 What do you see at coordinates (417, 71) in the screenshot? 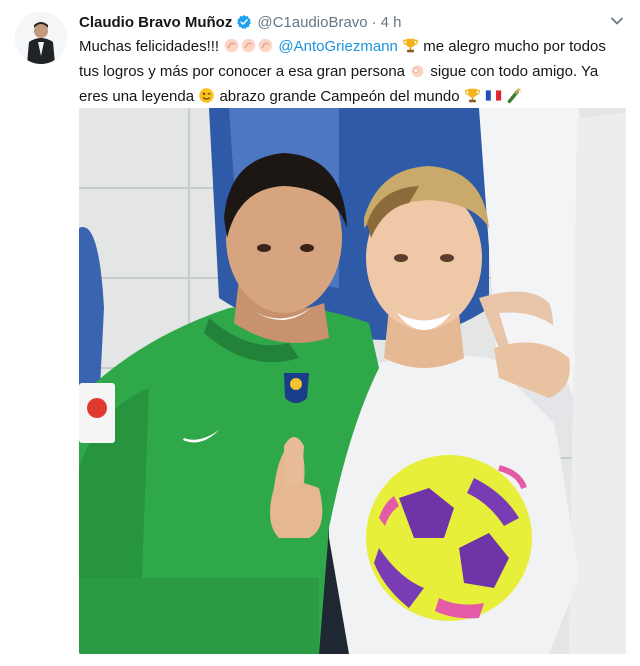
I see `ok-hand-emoji` at bounding box center [417, 71].